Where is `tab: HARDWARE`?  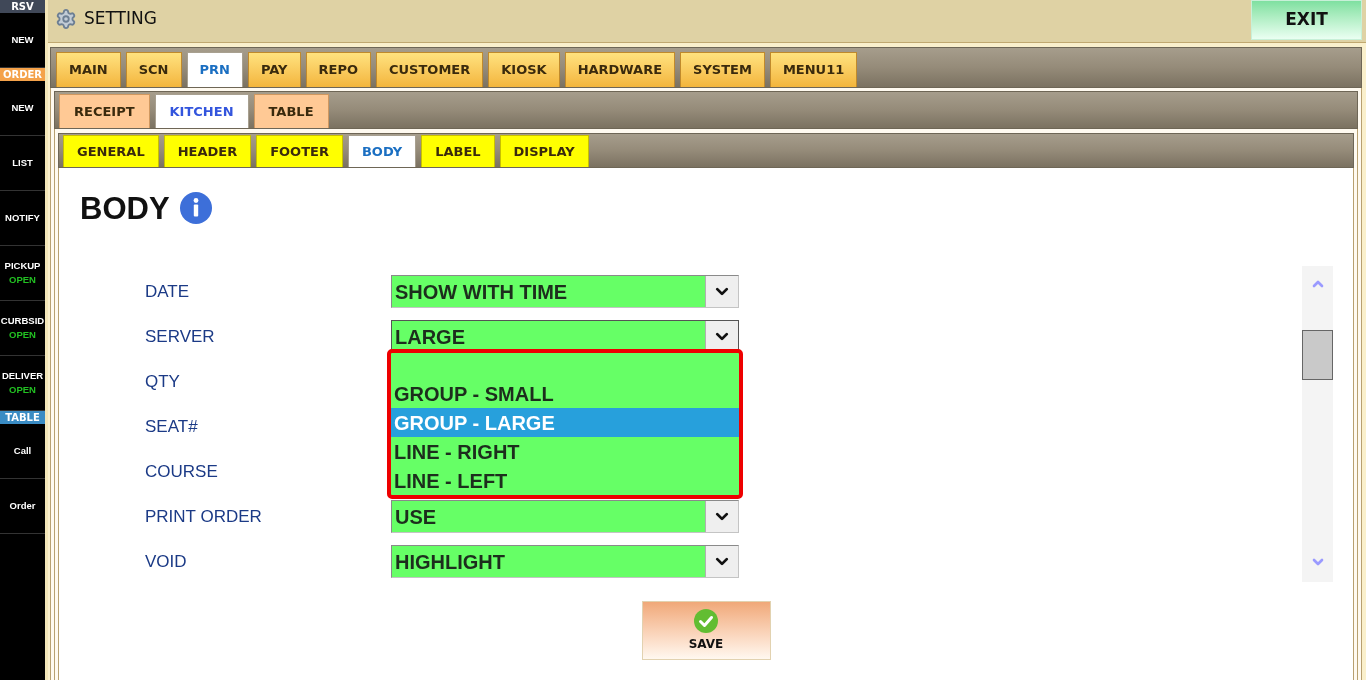 tab: HARDWARE is located at coordinates (620, 69).